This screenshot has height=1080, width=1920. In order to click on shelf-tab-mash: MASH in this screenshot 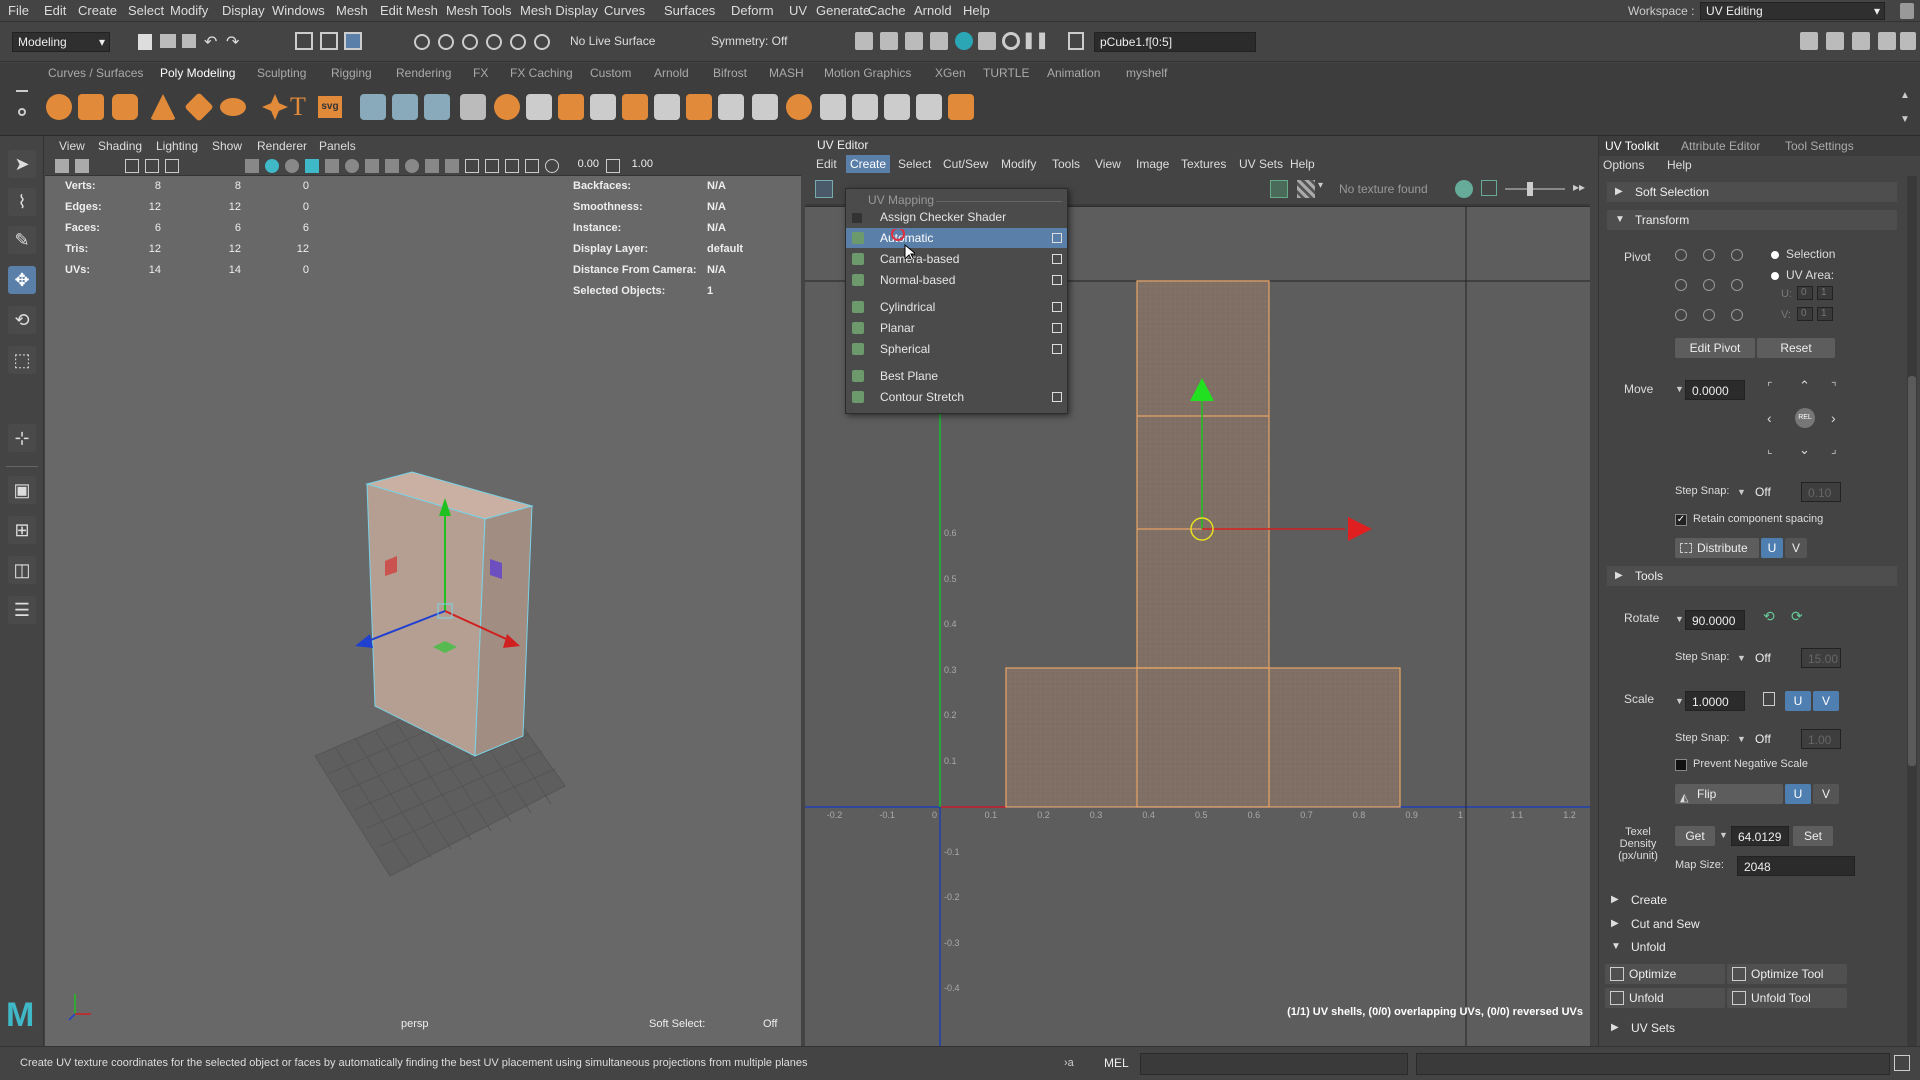, I will do `click(786, 73)`.